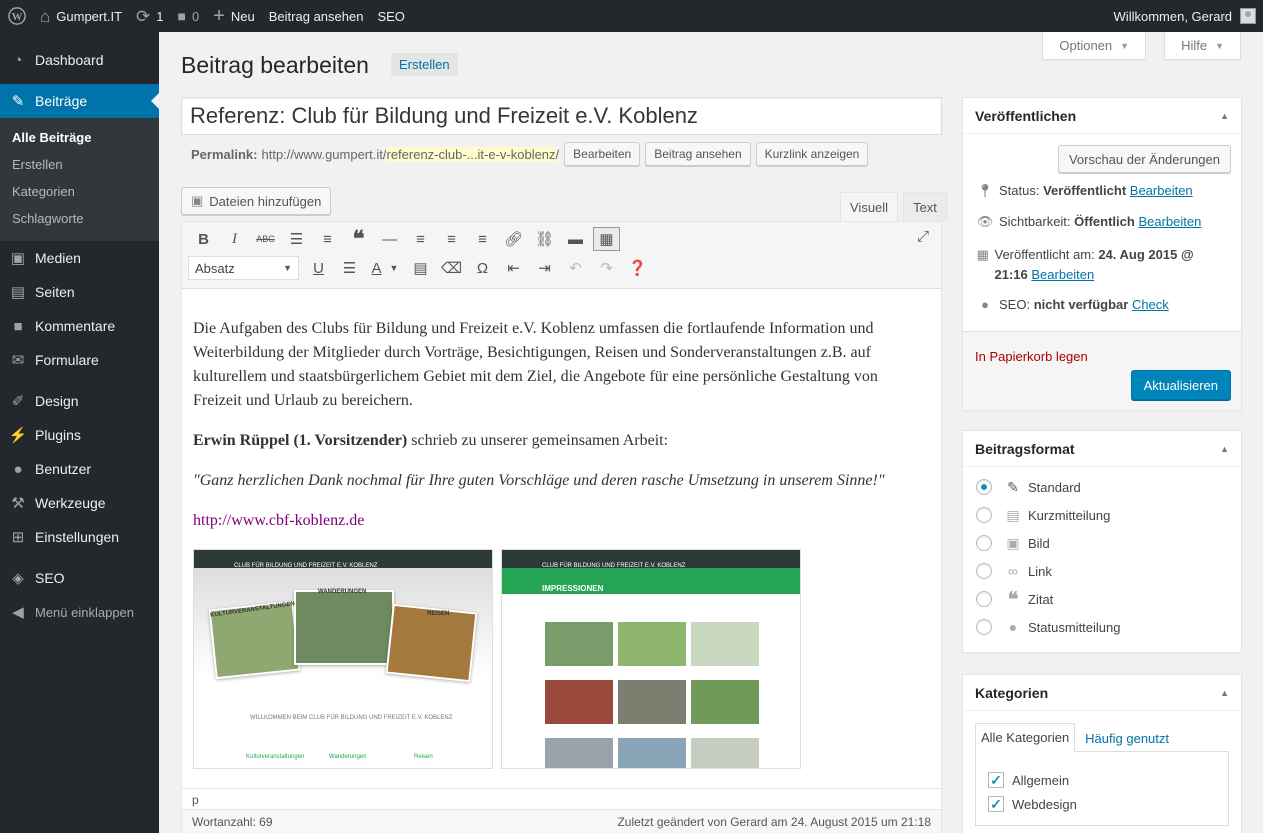 This screenshot has height=833, width=1263. What do you see at coordinates (203, 239) in the screenshot?
I see `bold-button: B` at bounding box center [203, 239].